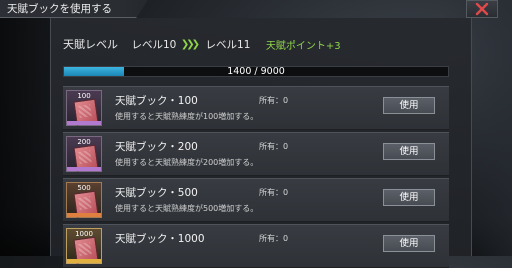 This screenshot has width=512, height=268. What do you see at coordinates (84, 234) in the screenshot?
I see `item-quantity: 1000` at bounding box center [84, 234].